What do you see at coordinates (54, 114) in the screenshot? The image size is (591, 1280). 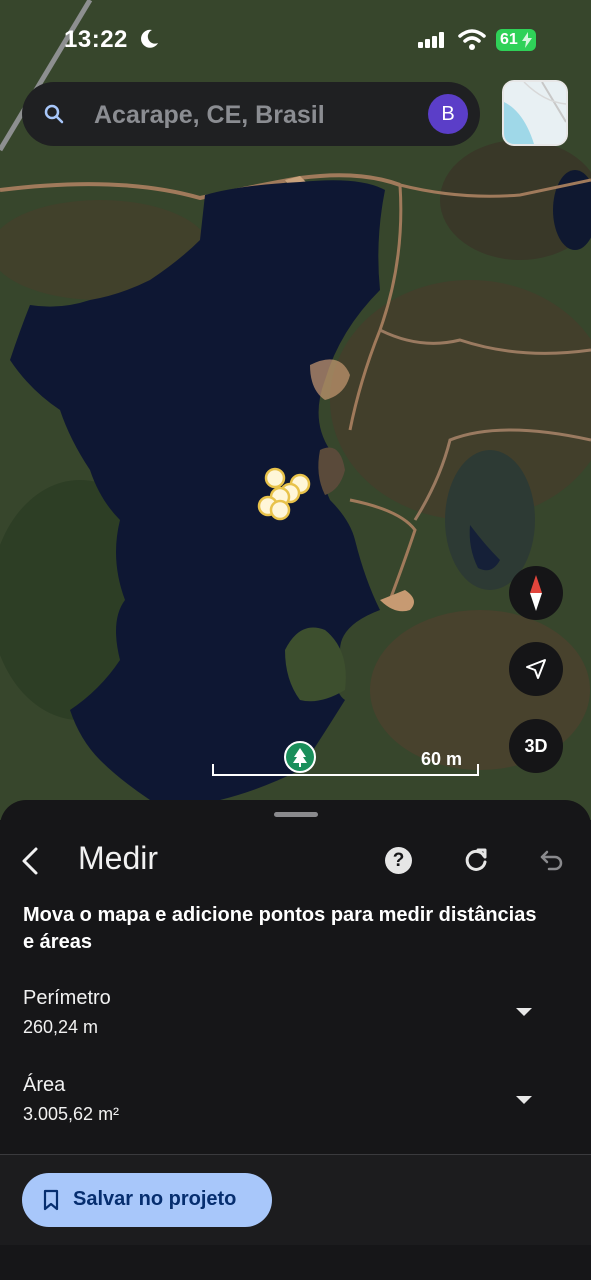 I see `search-icon` at bounding box center [54, 114].